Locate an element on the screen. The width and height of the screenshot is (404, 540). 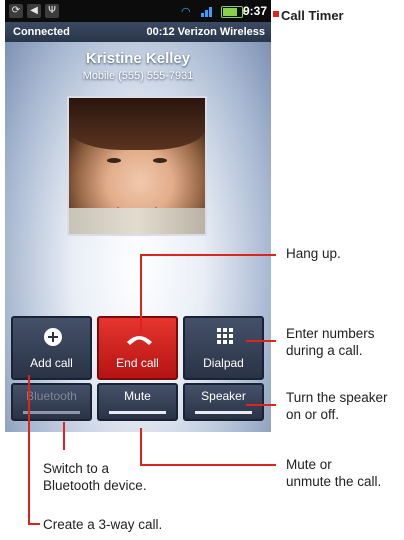
speaker-button: Speaker is located at coordinates (223, 402).